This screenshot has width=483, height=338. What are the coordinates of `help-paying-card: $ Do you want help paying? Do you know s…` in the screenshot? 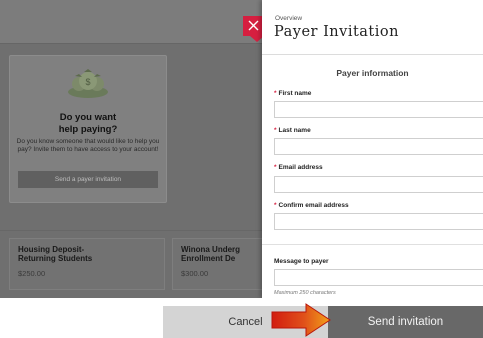 It's located at (88, 129).